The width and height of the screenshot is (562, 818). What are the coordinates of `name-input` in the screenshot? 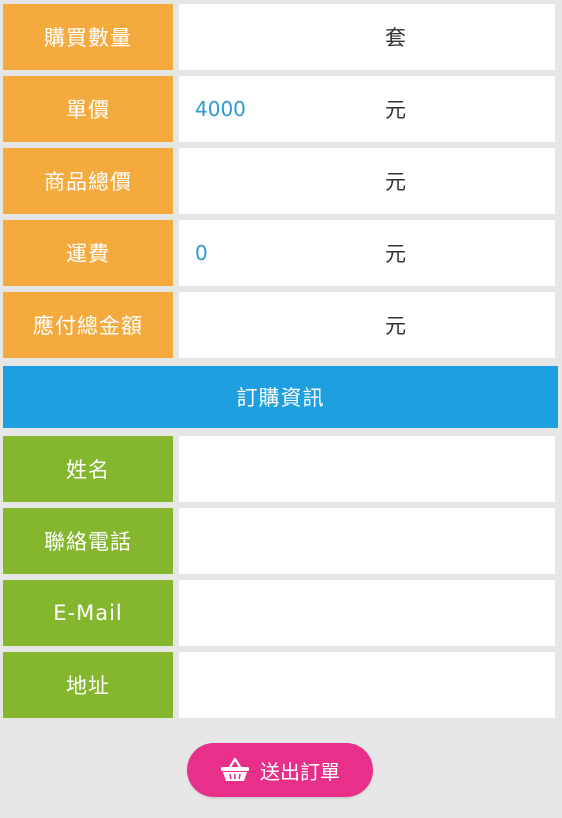 It's located at (369, 470).